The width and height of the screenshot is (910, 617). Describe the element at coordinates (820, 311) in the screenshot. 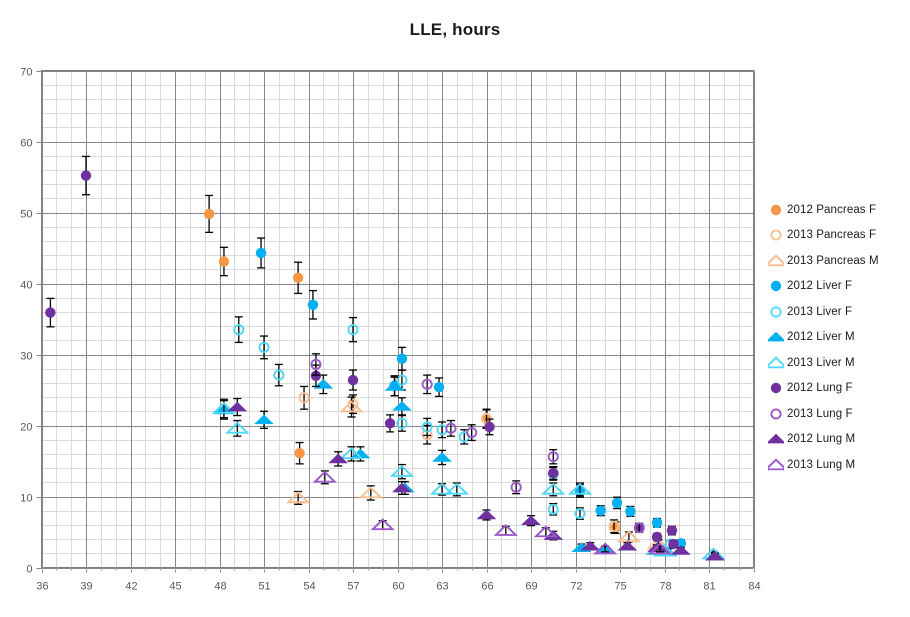

I see `legend-item-label: 2013 Liver F` at that location.